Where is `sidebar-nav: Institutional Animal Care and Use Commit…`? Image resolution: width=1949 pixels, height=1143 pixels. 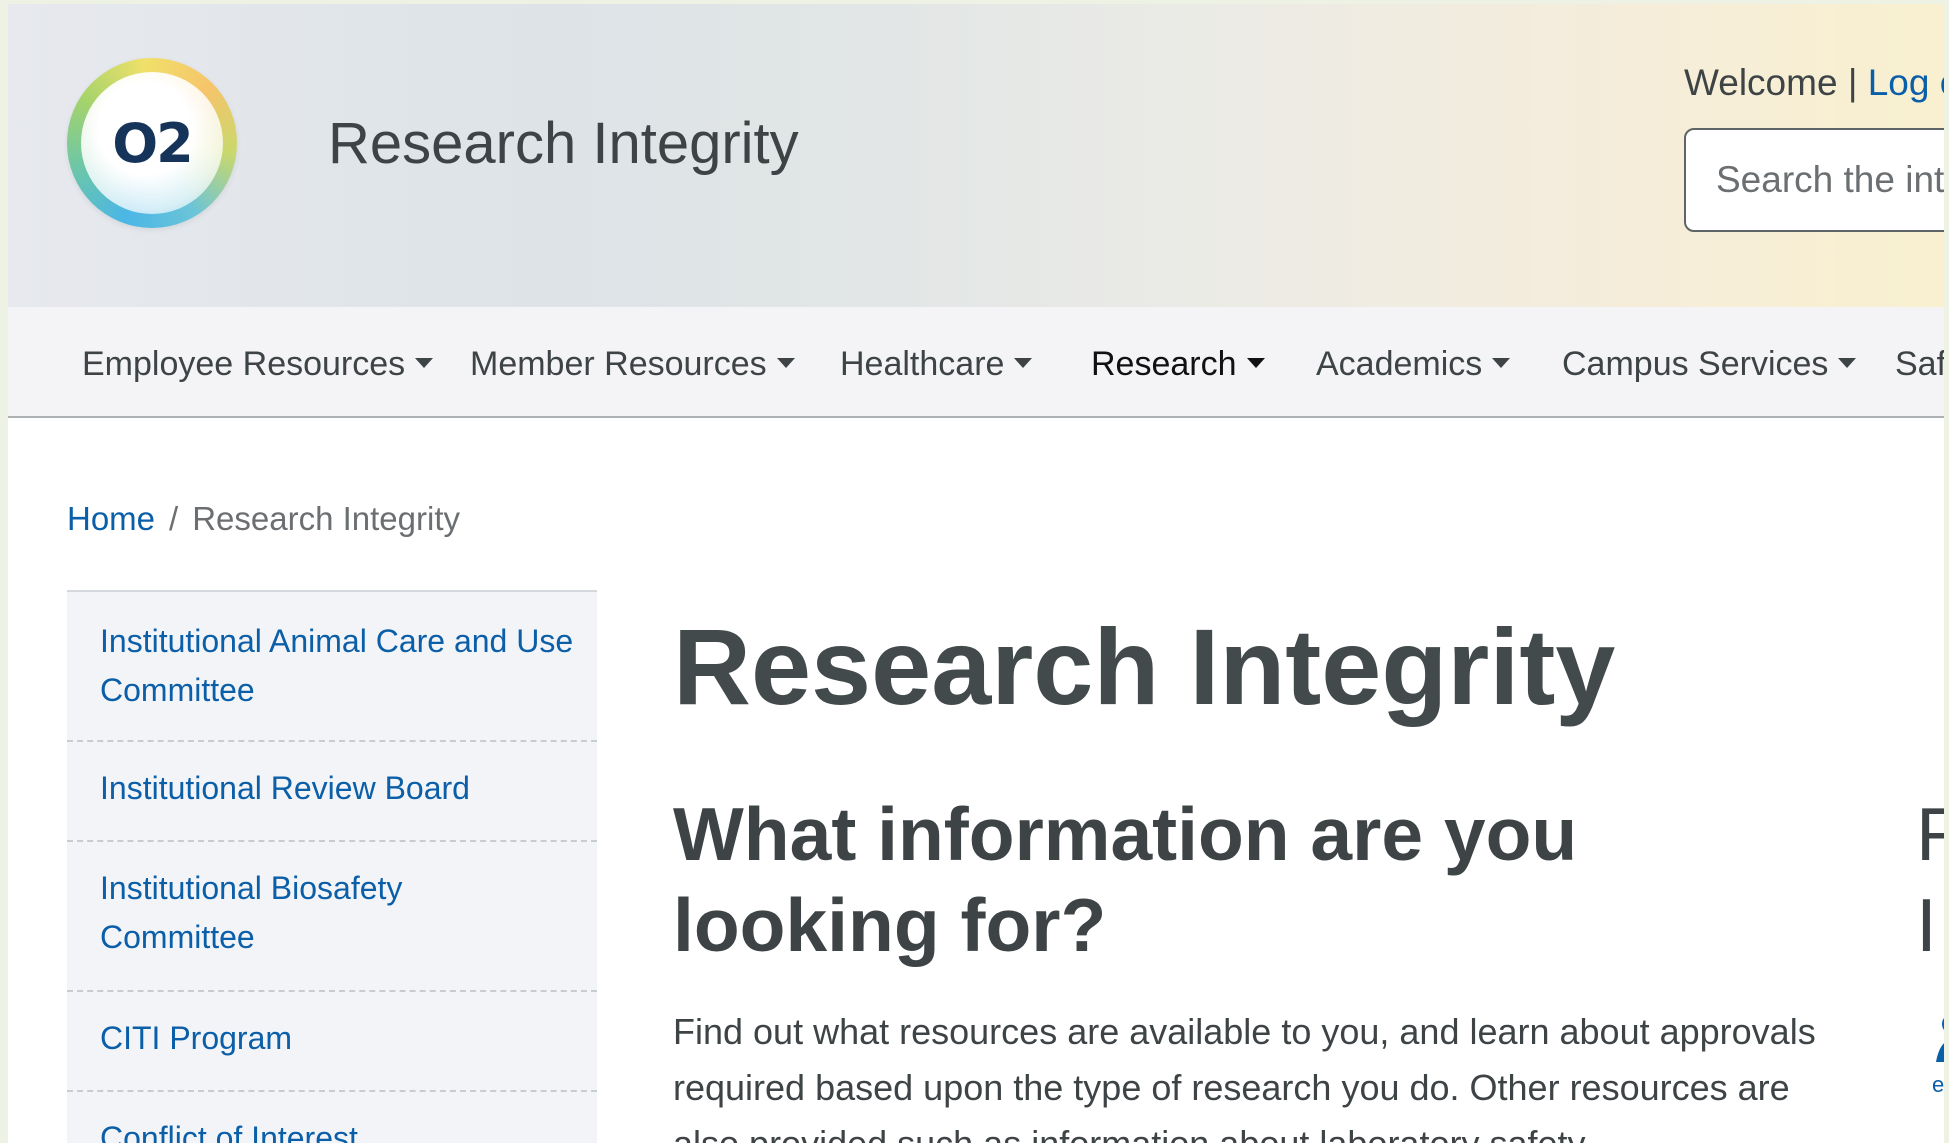 sidebar-nav: Institutional Animal Care and Use Commit… is located at coordinates (332, 866).